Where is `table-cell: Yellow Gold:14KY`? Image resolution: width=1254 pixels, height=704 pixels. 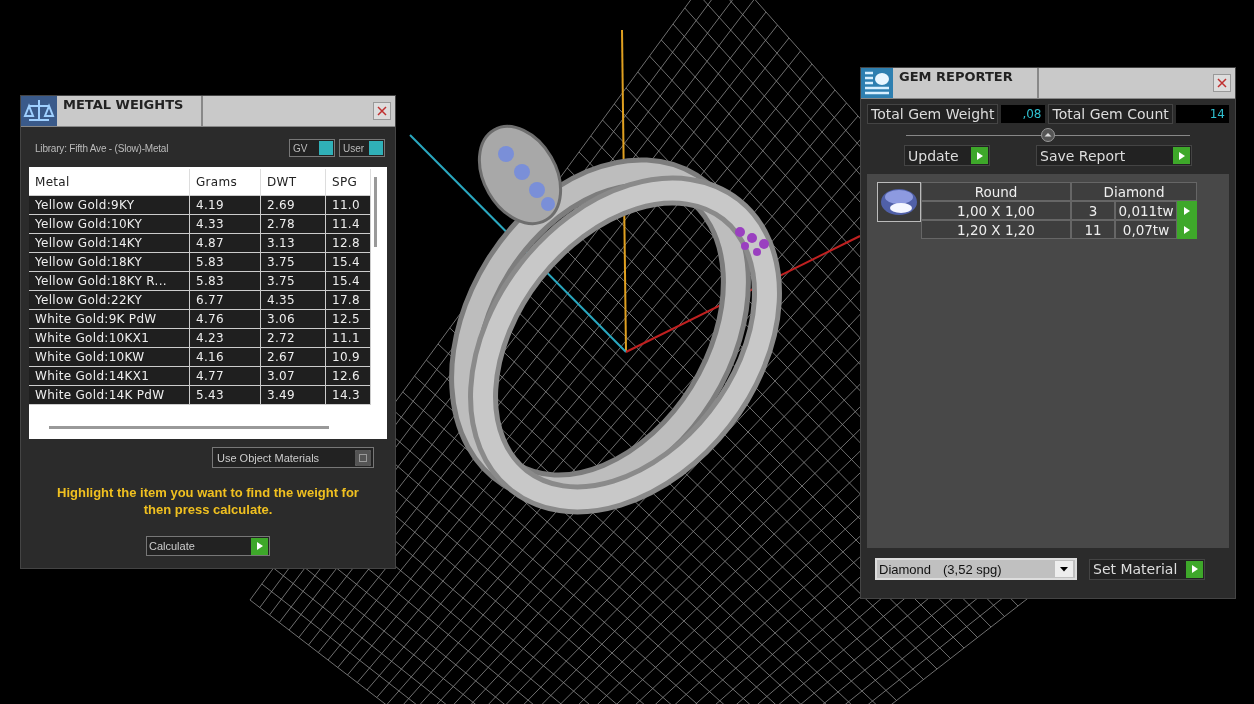
table-cell: Yellow Gold:14KY is located at coordinates (109, 243).